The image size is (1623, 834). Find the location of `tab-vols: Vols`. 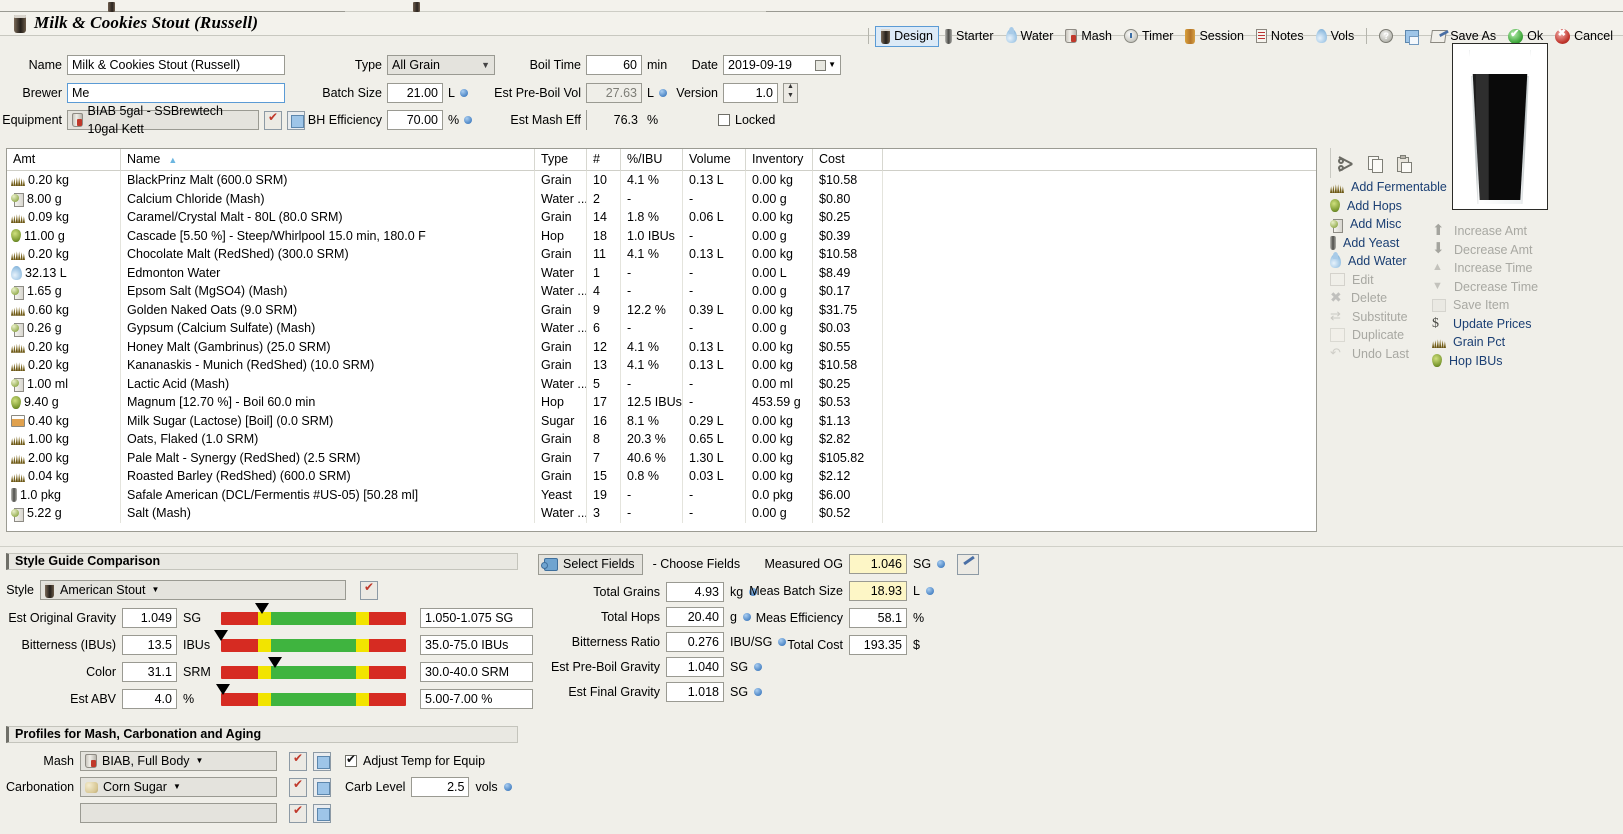

tab-vols: Vols is located at coordinates (1335, 36).